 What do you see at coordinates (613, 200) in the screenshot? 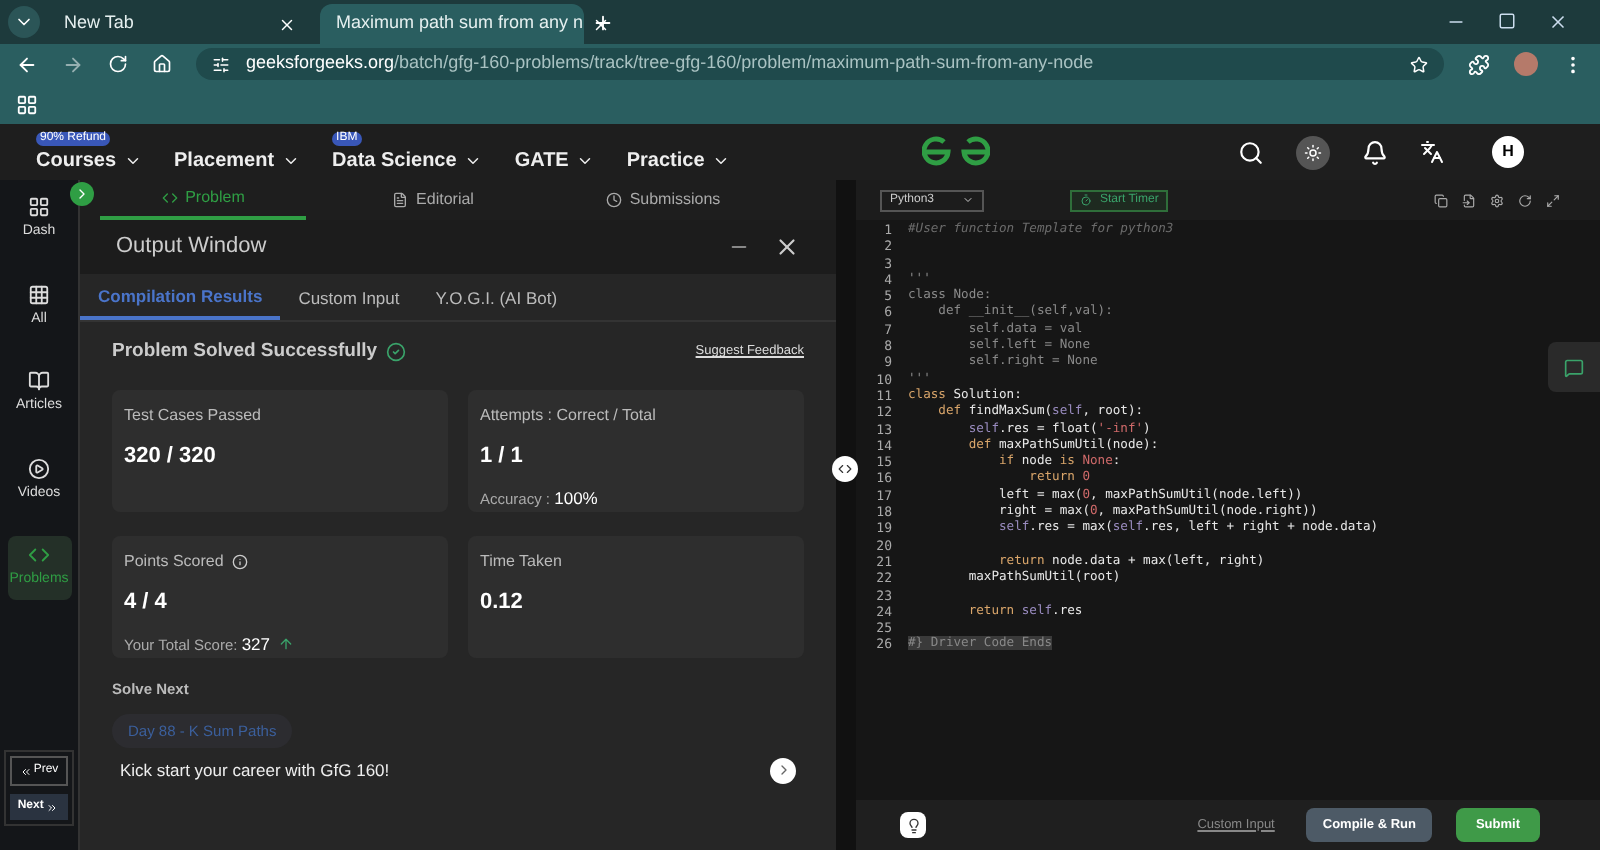
I see `clock-icon` at bounding box center [613, 200].